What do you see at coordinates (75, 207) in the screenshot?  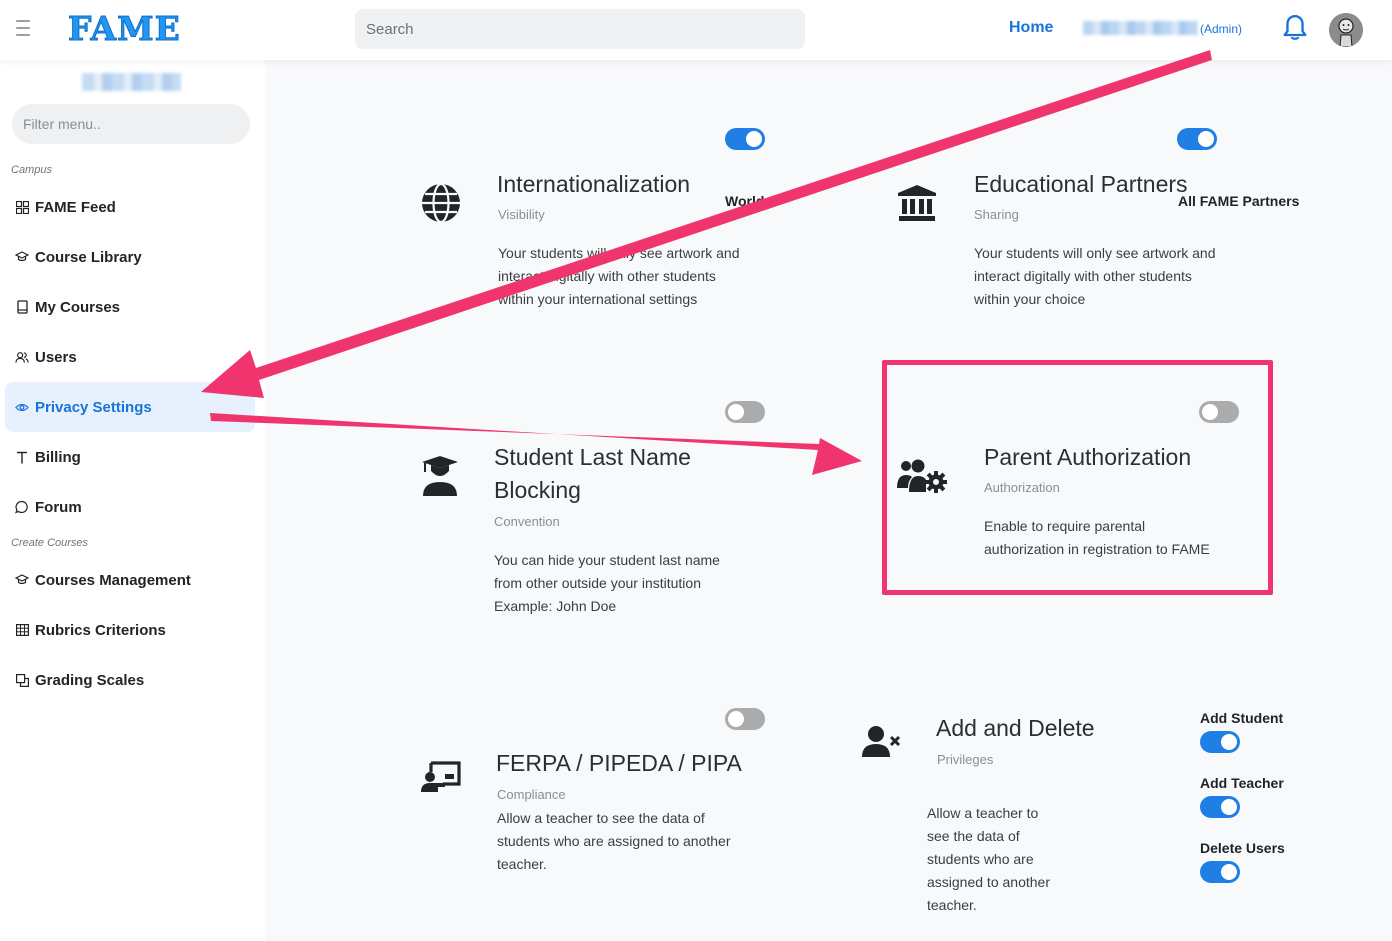 I see `sidebar-item-label: FAME Feed` at bounding box center [75, 207].